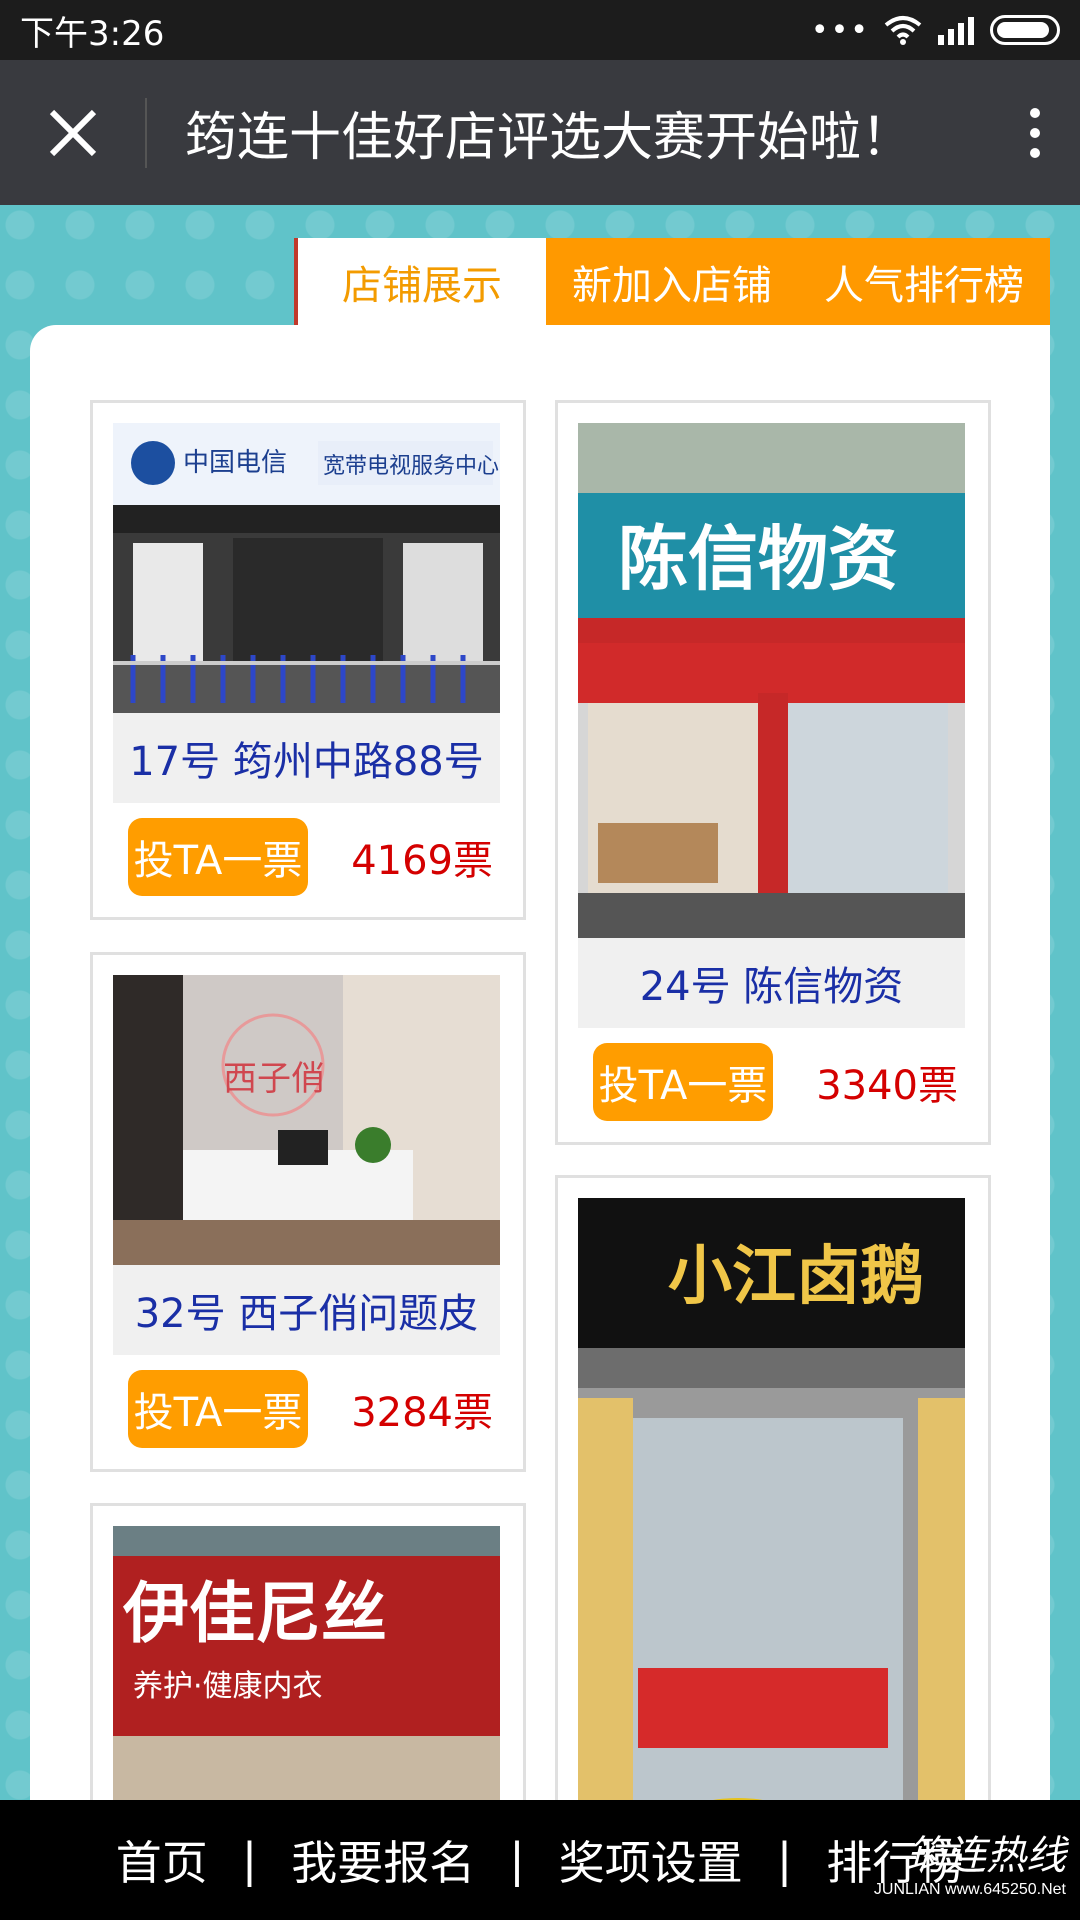  I want to click on page-title: 筠连十佳好店评选大赛开始啦！, so click(549, 138).